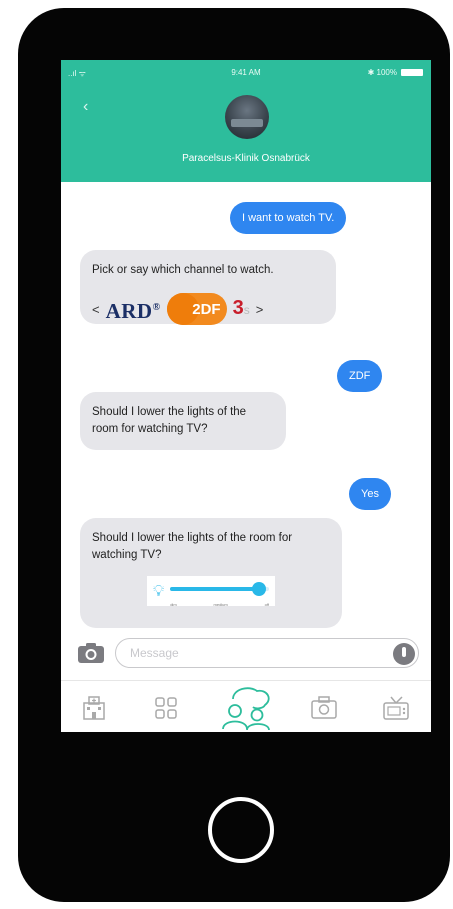  I want to click on outgoing-message: ZDF, so click(360, 376).